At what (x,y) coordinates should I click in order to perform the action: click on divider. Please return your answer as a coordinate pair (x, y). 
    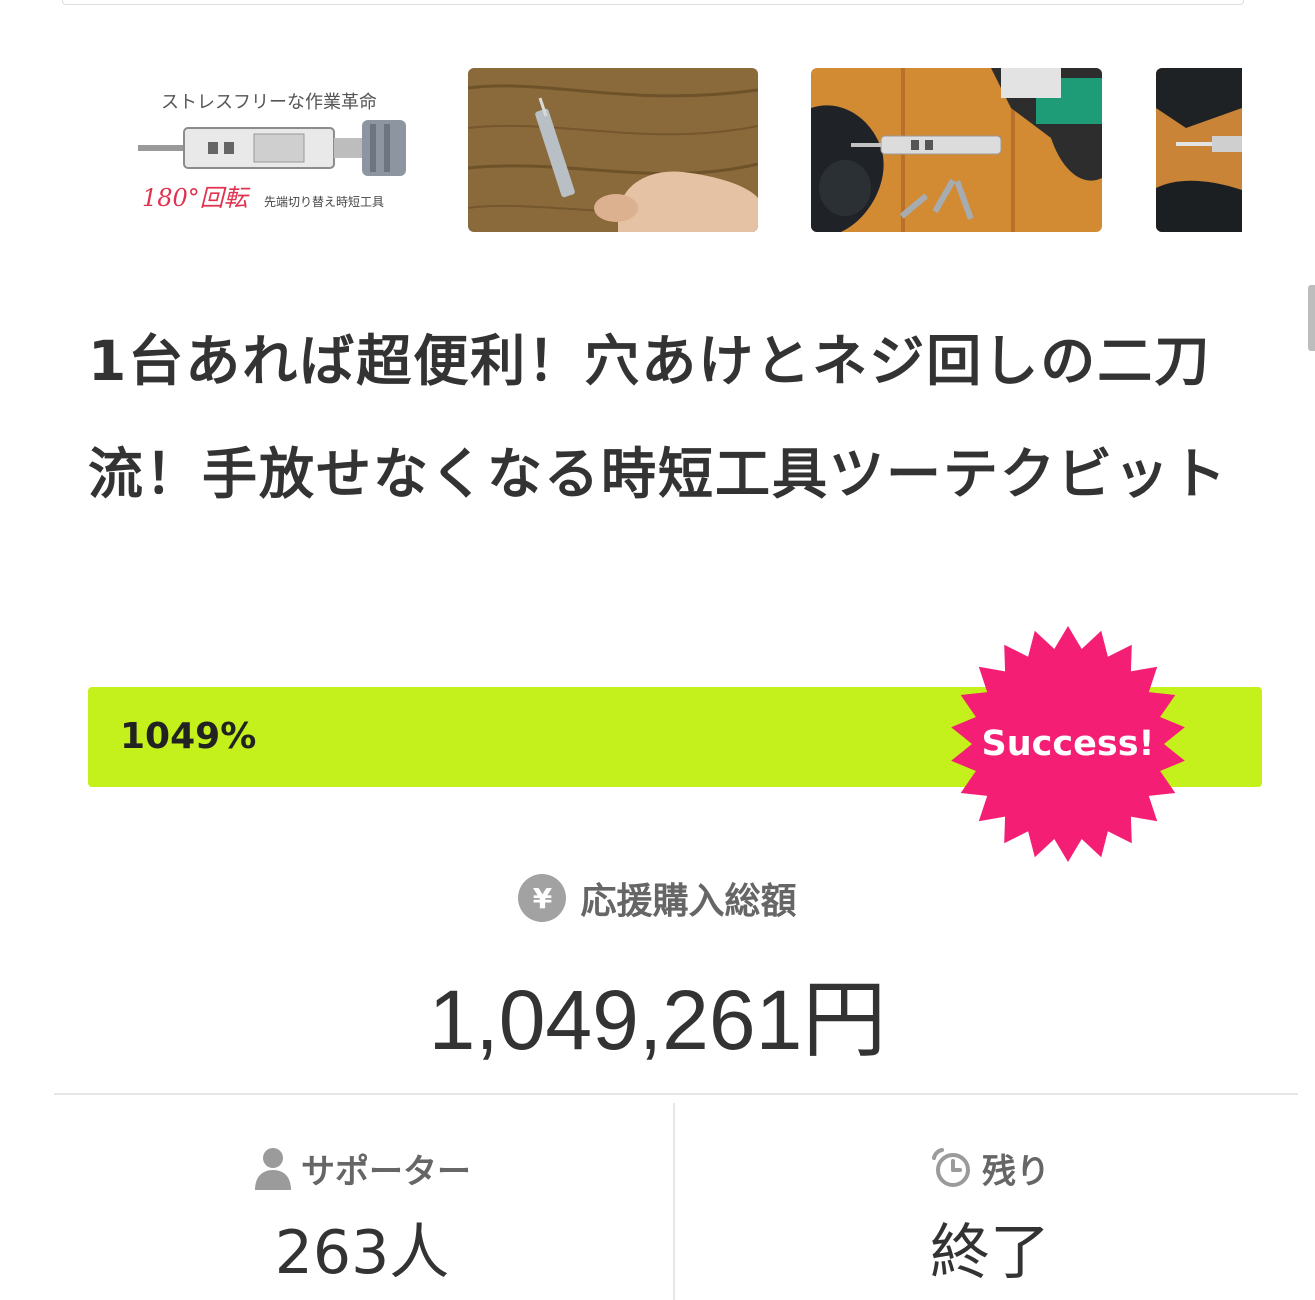
    Looking at the image, I should click on (676, 1094).